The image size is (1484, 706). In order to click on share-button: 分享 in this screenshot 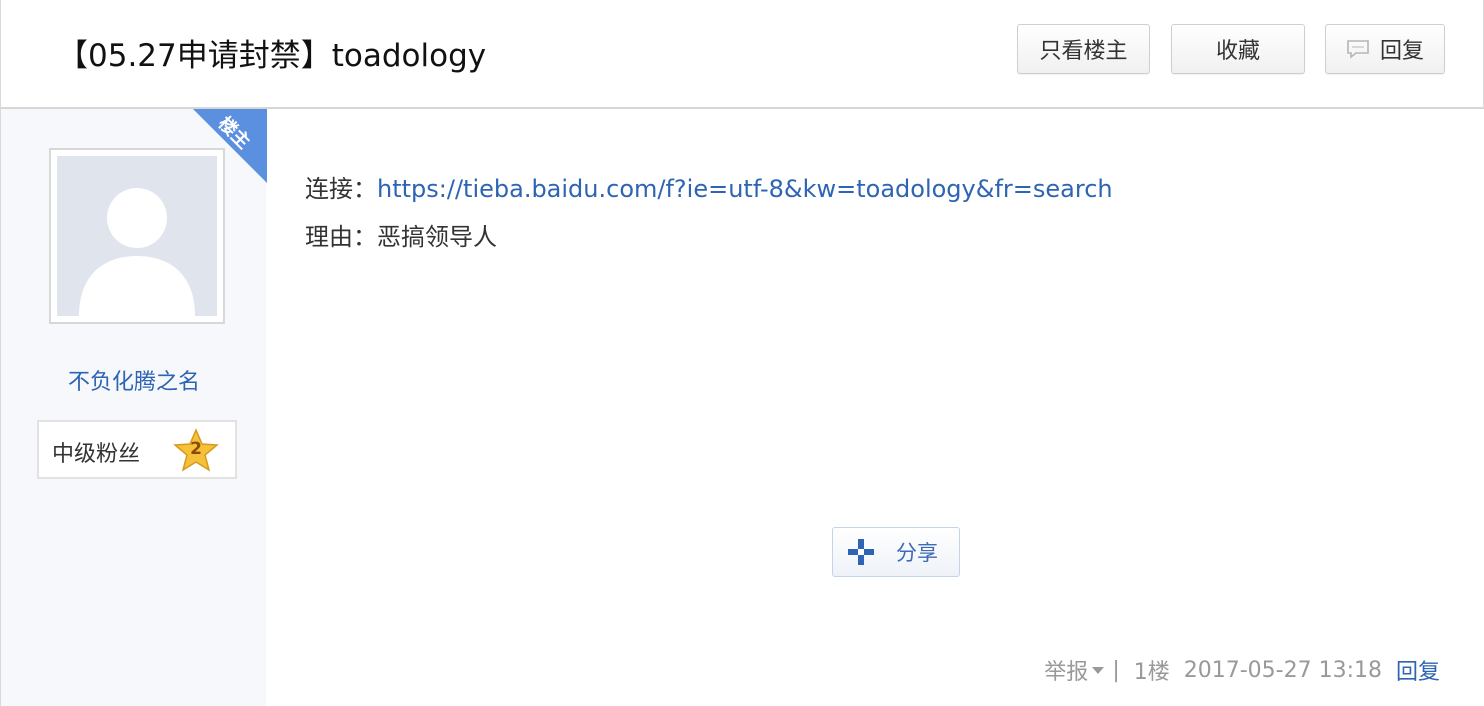, I will do `click(896, 552)`.